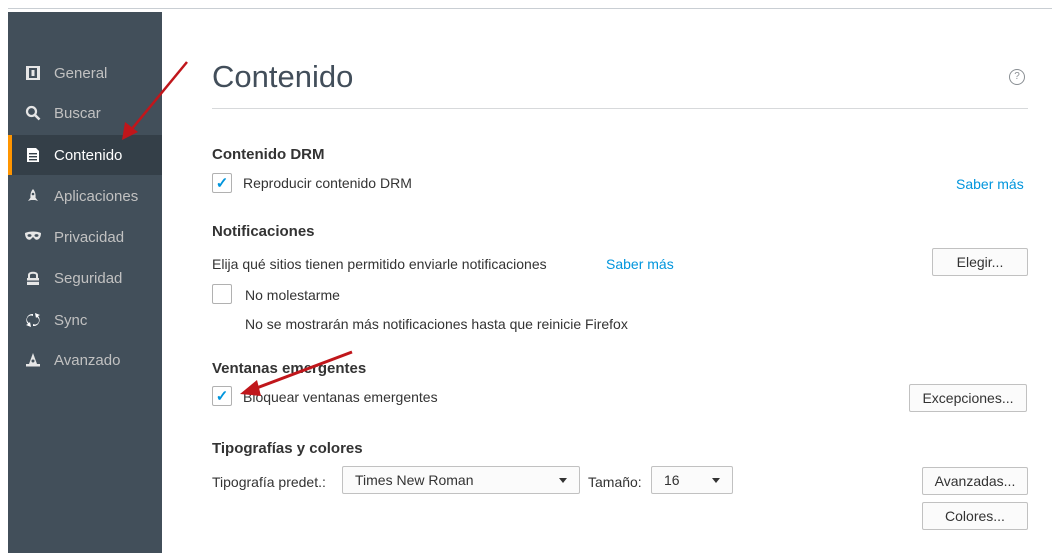 This screenshot has width=1052, height=553. I want to click on sidebar-item-label: Avanzado, so click(87, 360).